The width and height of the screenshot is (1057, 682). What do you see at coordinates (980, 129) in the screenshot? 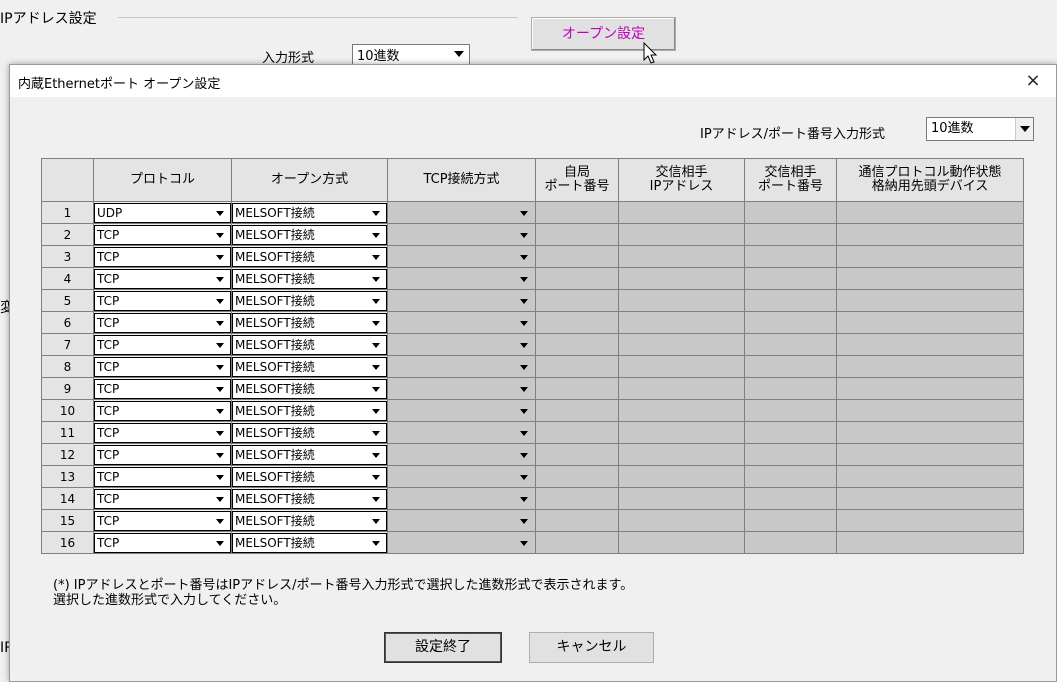
I see `input-format-select: 10進数` at bounding box center [980, 129].